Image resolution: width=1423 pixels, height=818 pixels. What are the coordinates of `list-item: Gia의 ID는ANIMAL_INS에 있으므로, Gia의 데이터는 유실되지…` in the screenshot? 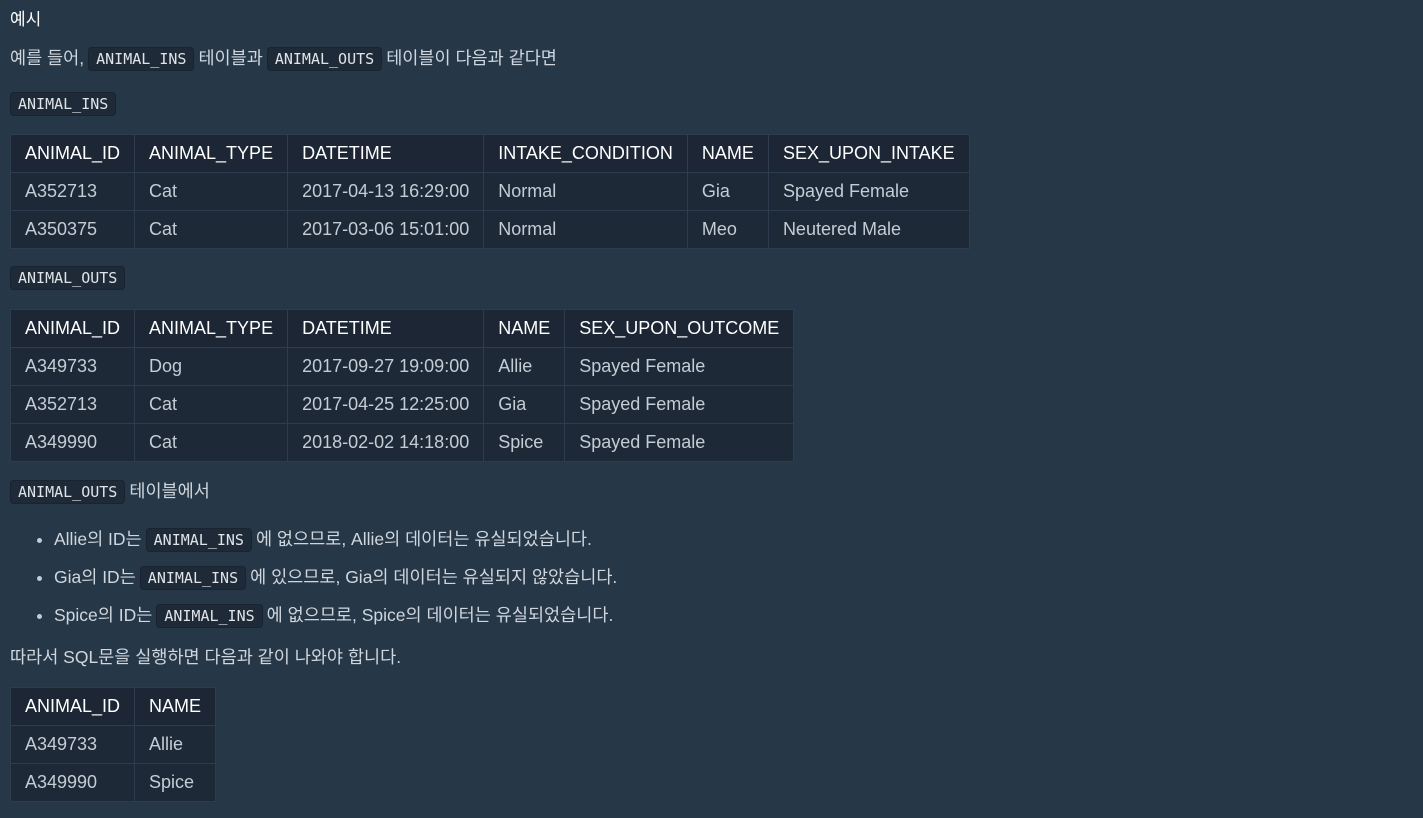 It's located at (335, 577).